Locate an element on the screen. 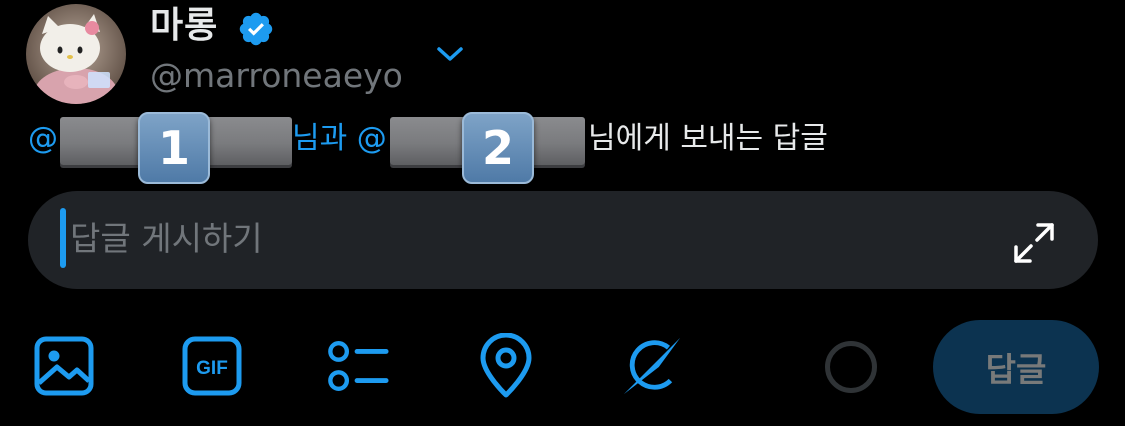  add-gif-button: GIF is located at coordinates (212, 366).